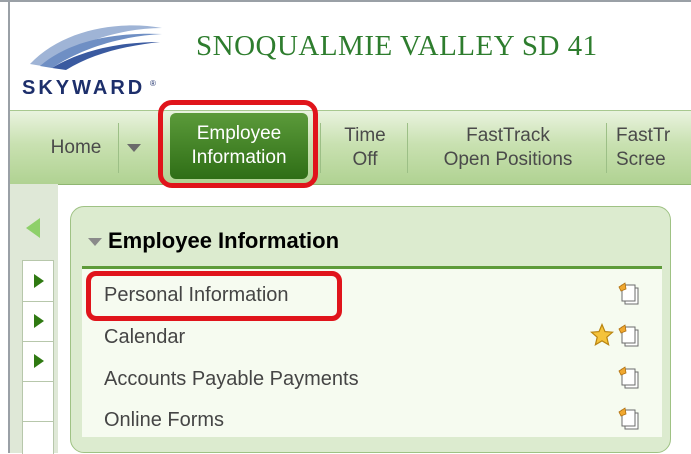 The height and width of the screenshot is (454, 691). I want to click on sidebar-expanders, so click(38, 357).